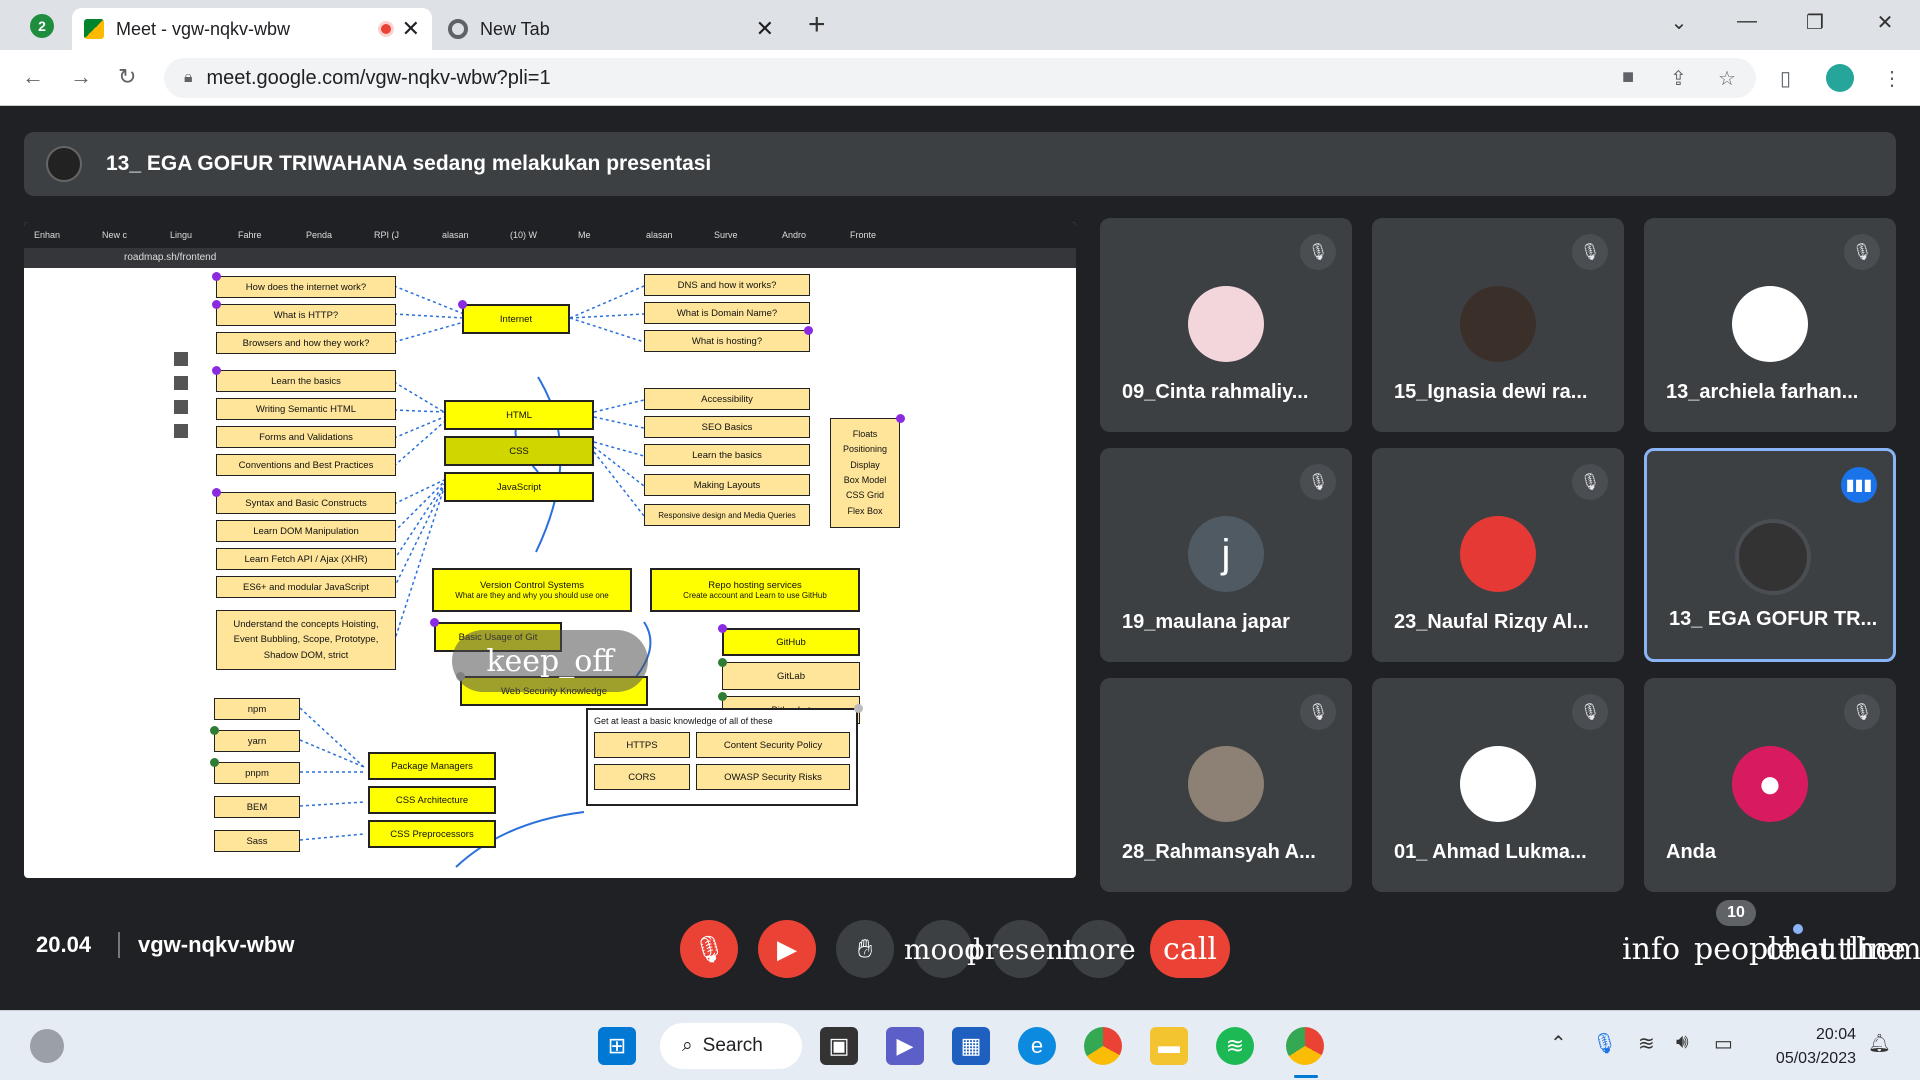 The width and height of the screenshot is (1920, 1080). What do you see at coordinates (47, 1046) in the screenshot?
I see `weather-icon` at bounding box center [47, 1046].